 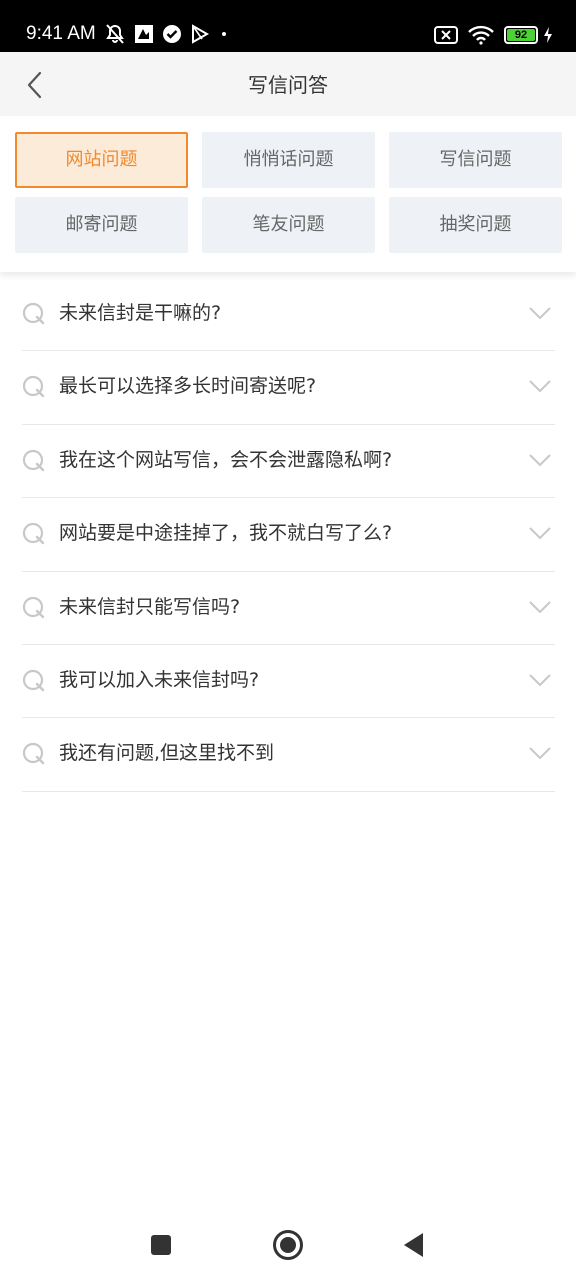 I want to click on recent-apps-button, so click(x=161, y=1245).